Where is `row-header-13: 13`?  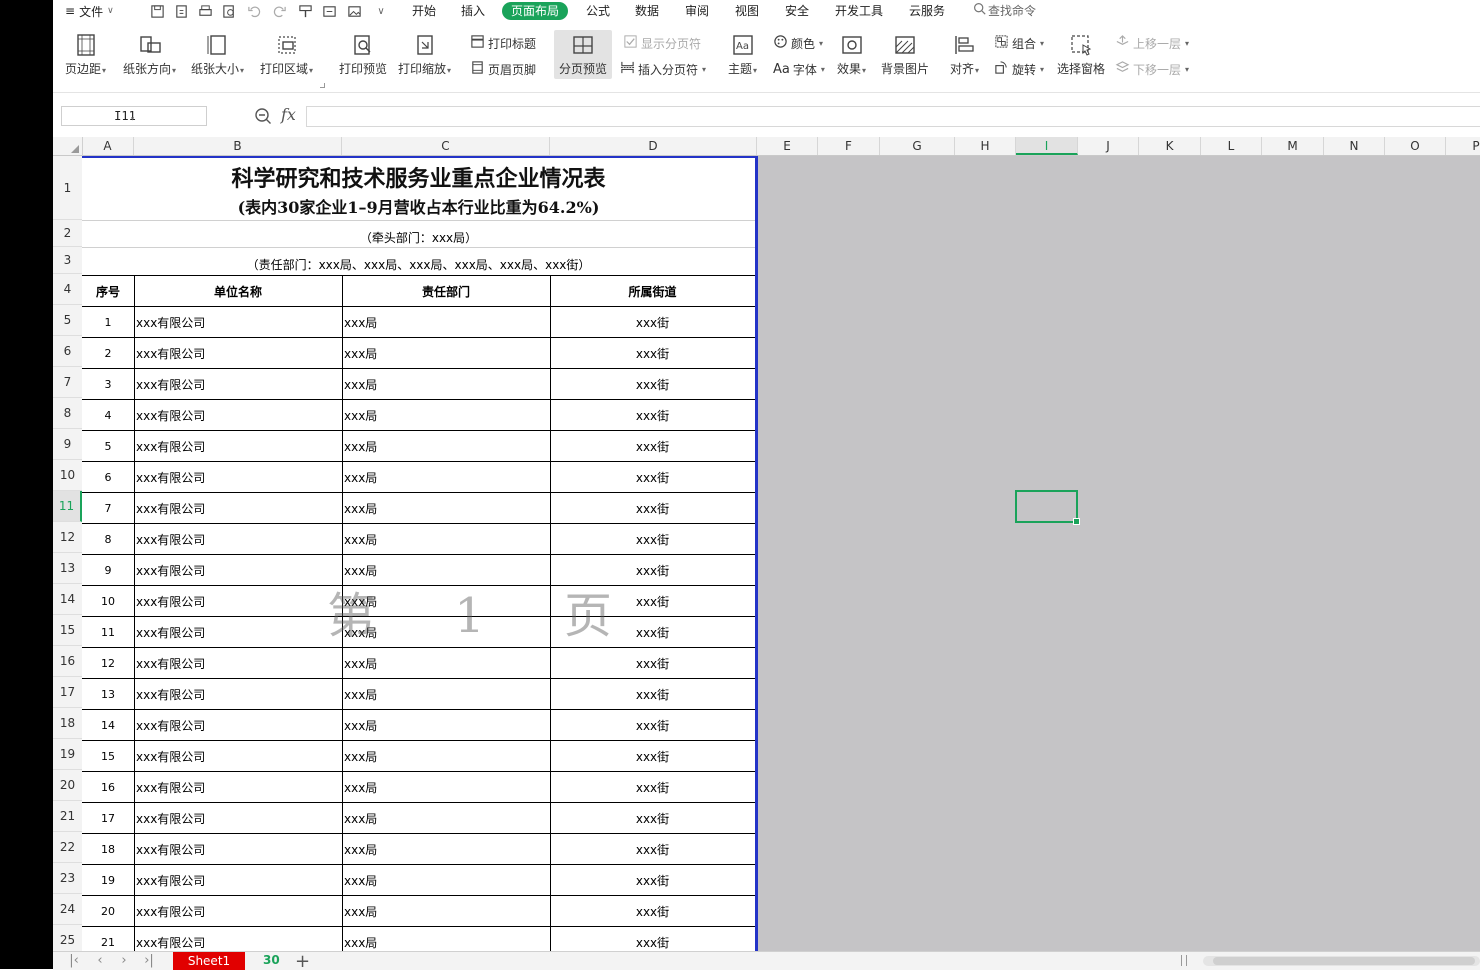
row-header-13: 13 is located at coordinates (67, 568).